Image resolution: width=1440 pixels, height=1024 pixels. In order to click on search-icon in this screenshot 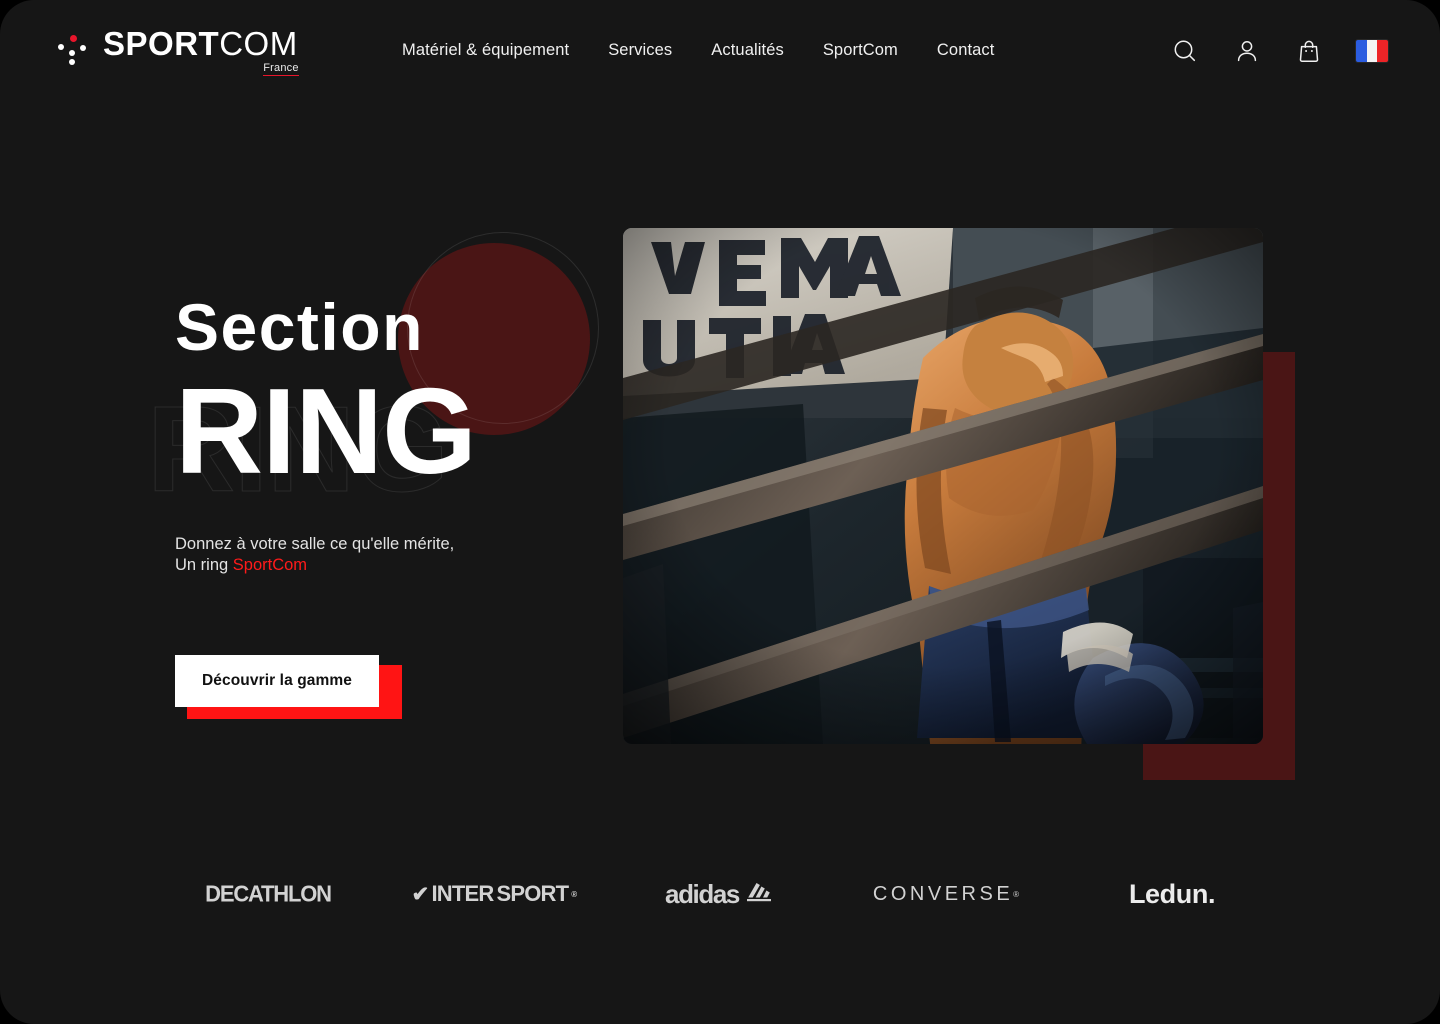, I will do `click(1185, 51)`.